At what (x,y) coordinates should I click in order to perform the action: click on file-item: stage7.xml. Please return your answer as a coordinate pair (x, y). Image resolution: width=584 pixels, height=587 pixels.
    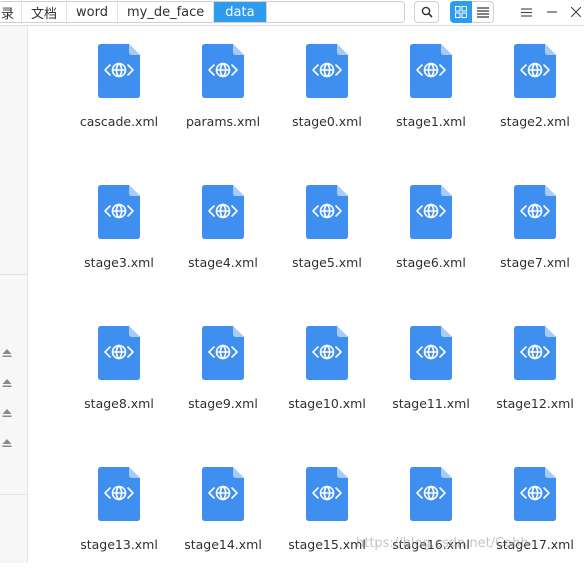
    Looking at the image, I should click on (533, 245).